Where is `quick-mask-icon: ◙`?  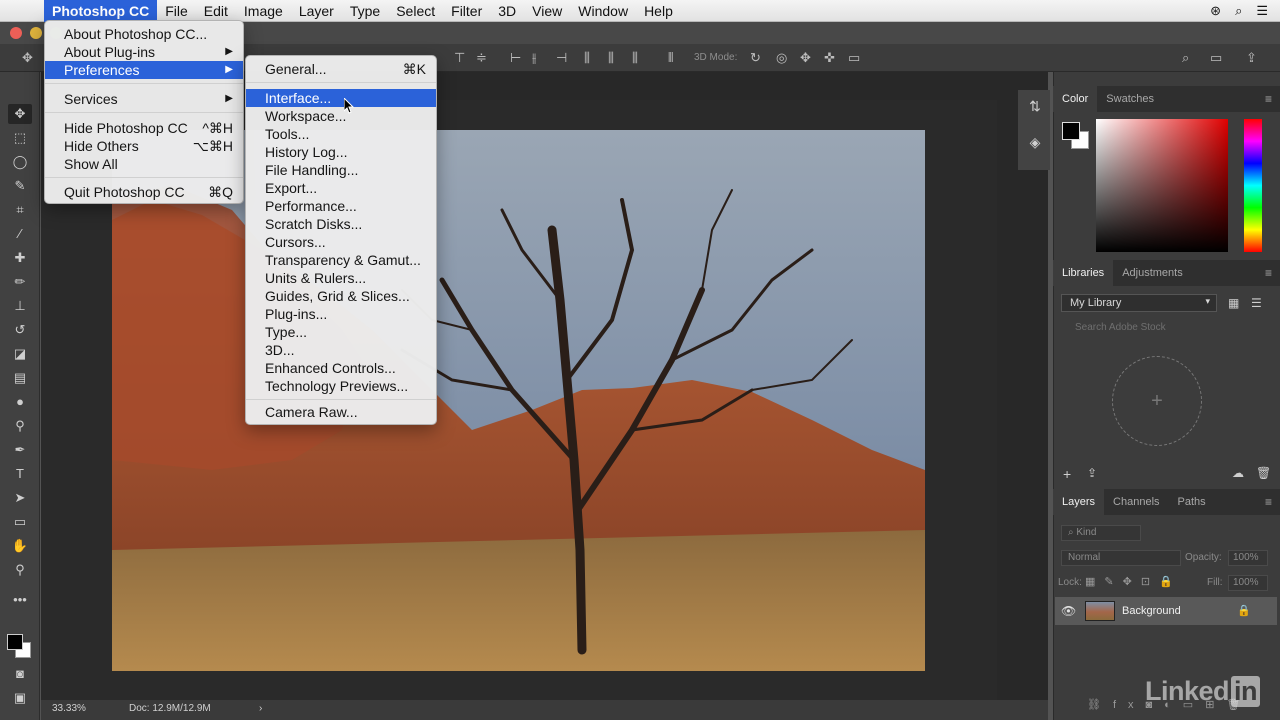
quick-mask-icon: ◙ is located at coordinates (20, 674).